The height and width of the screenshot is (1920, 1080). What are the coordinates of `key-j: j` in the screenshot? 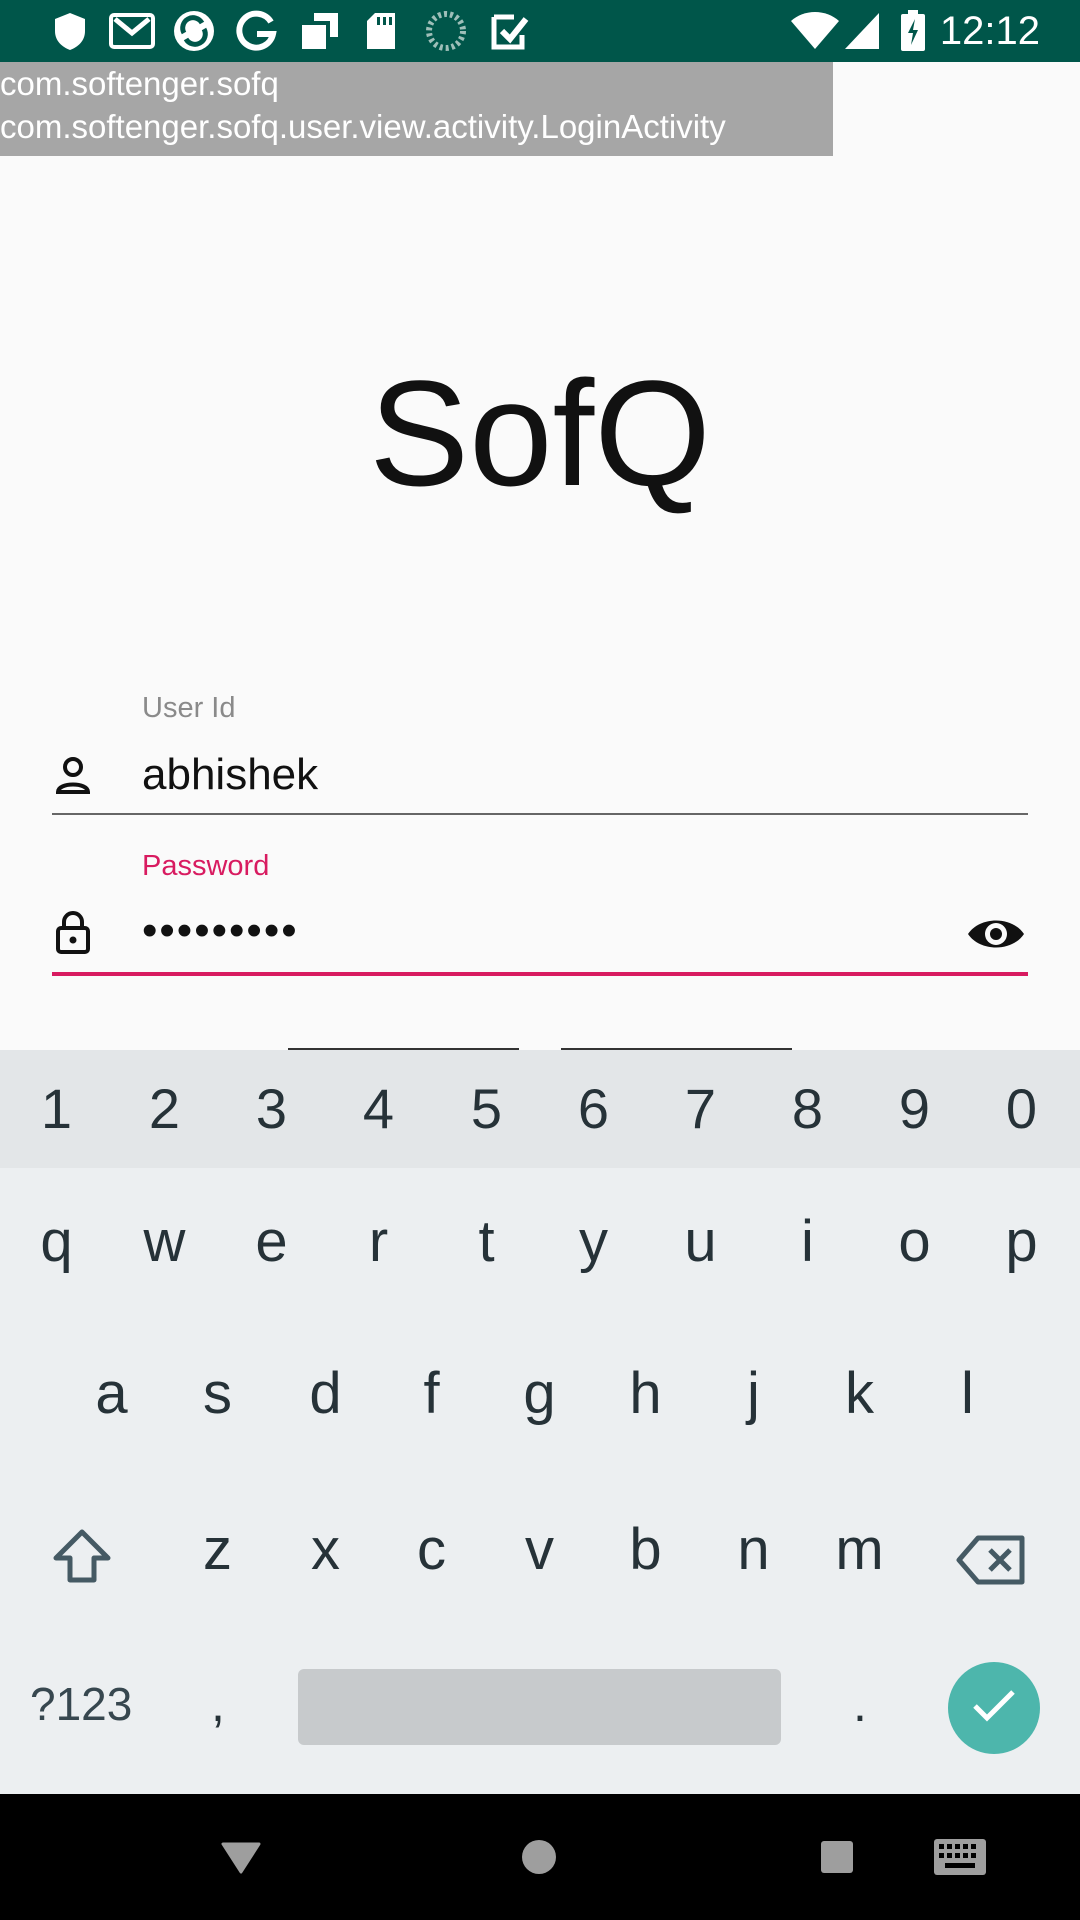 It's located at (753, 1393).